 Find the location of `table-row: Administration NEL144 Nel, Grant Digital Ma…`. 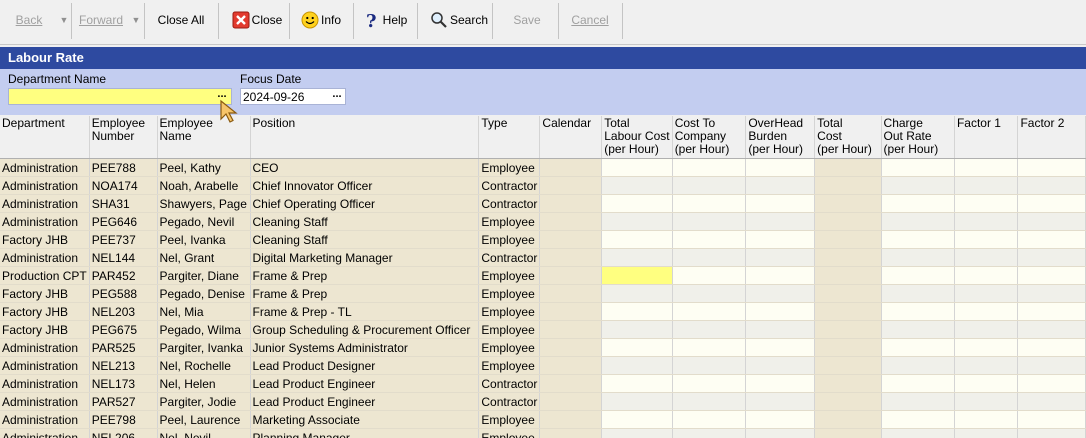

table-row: Administration NEL144 Nel, Grant Digital Ma… is located at coordinates (543, 257).